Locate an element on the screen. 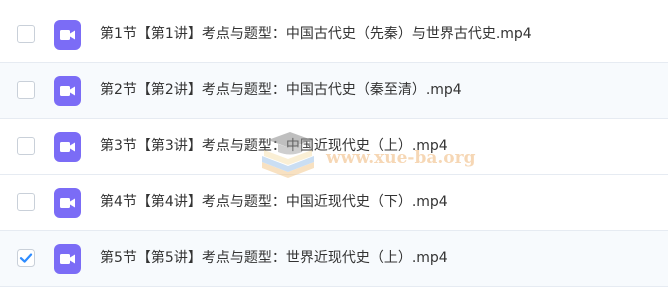 This screenshot has height=298, width=668. file-name: 第5节【第5讲】考点与题型：世界近现代史（上）.mp4 is located at coordinates (274, 258).